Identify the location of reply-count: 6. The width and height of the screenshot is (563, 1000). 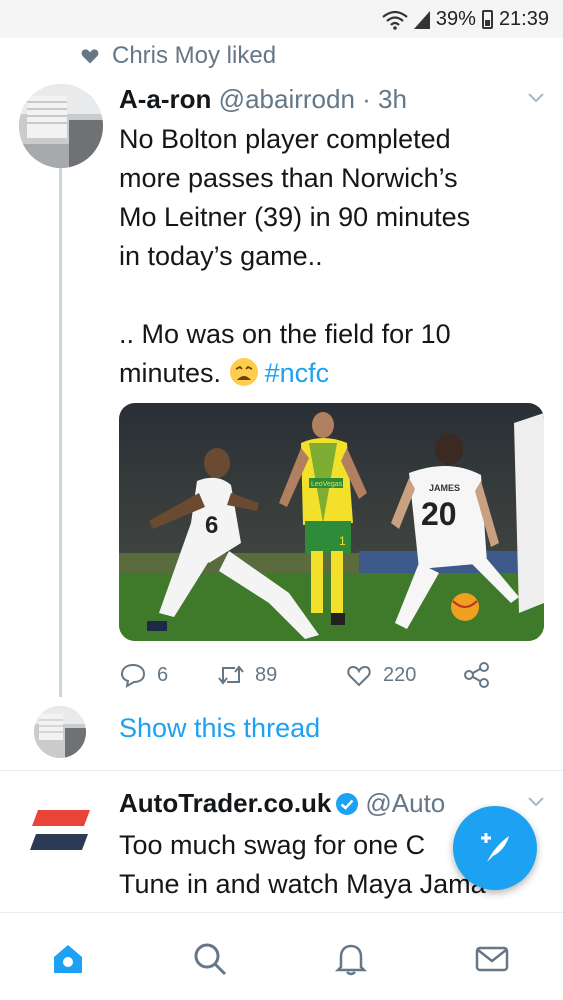
(163, 674).